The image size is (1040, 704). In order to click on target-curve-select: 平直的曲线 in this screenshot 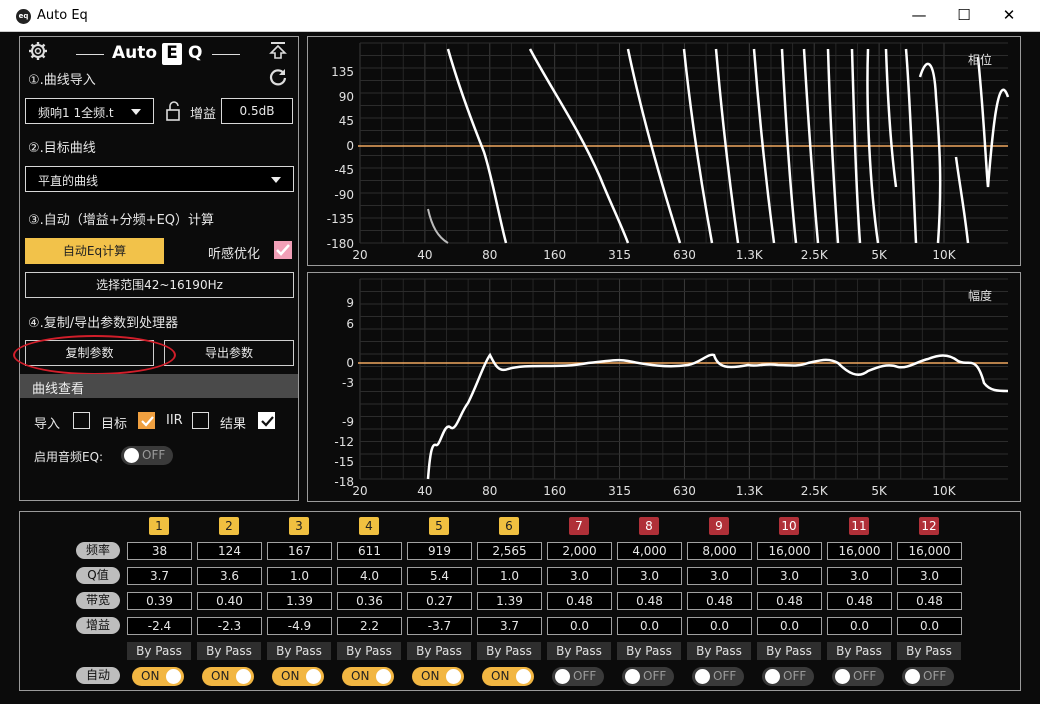, I will do `click(159, 179)`.